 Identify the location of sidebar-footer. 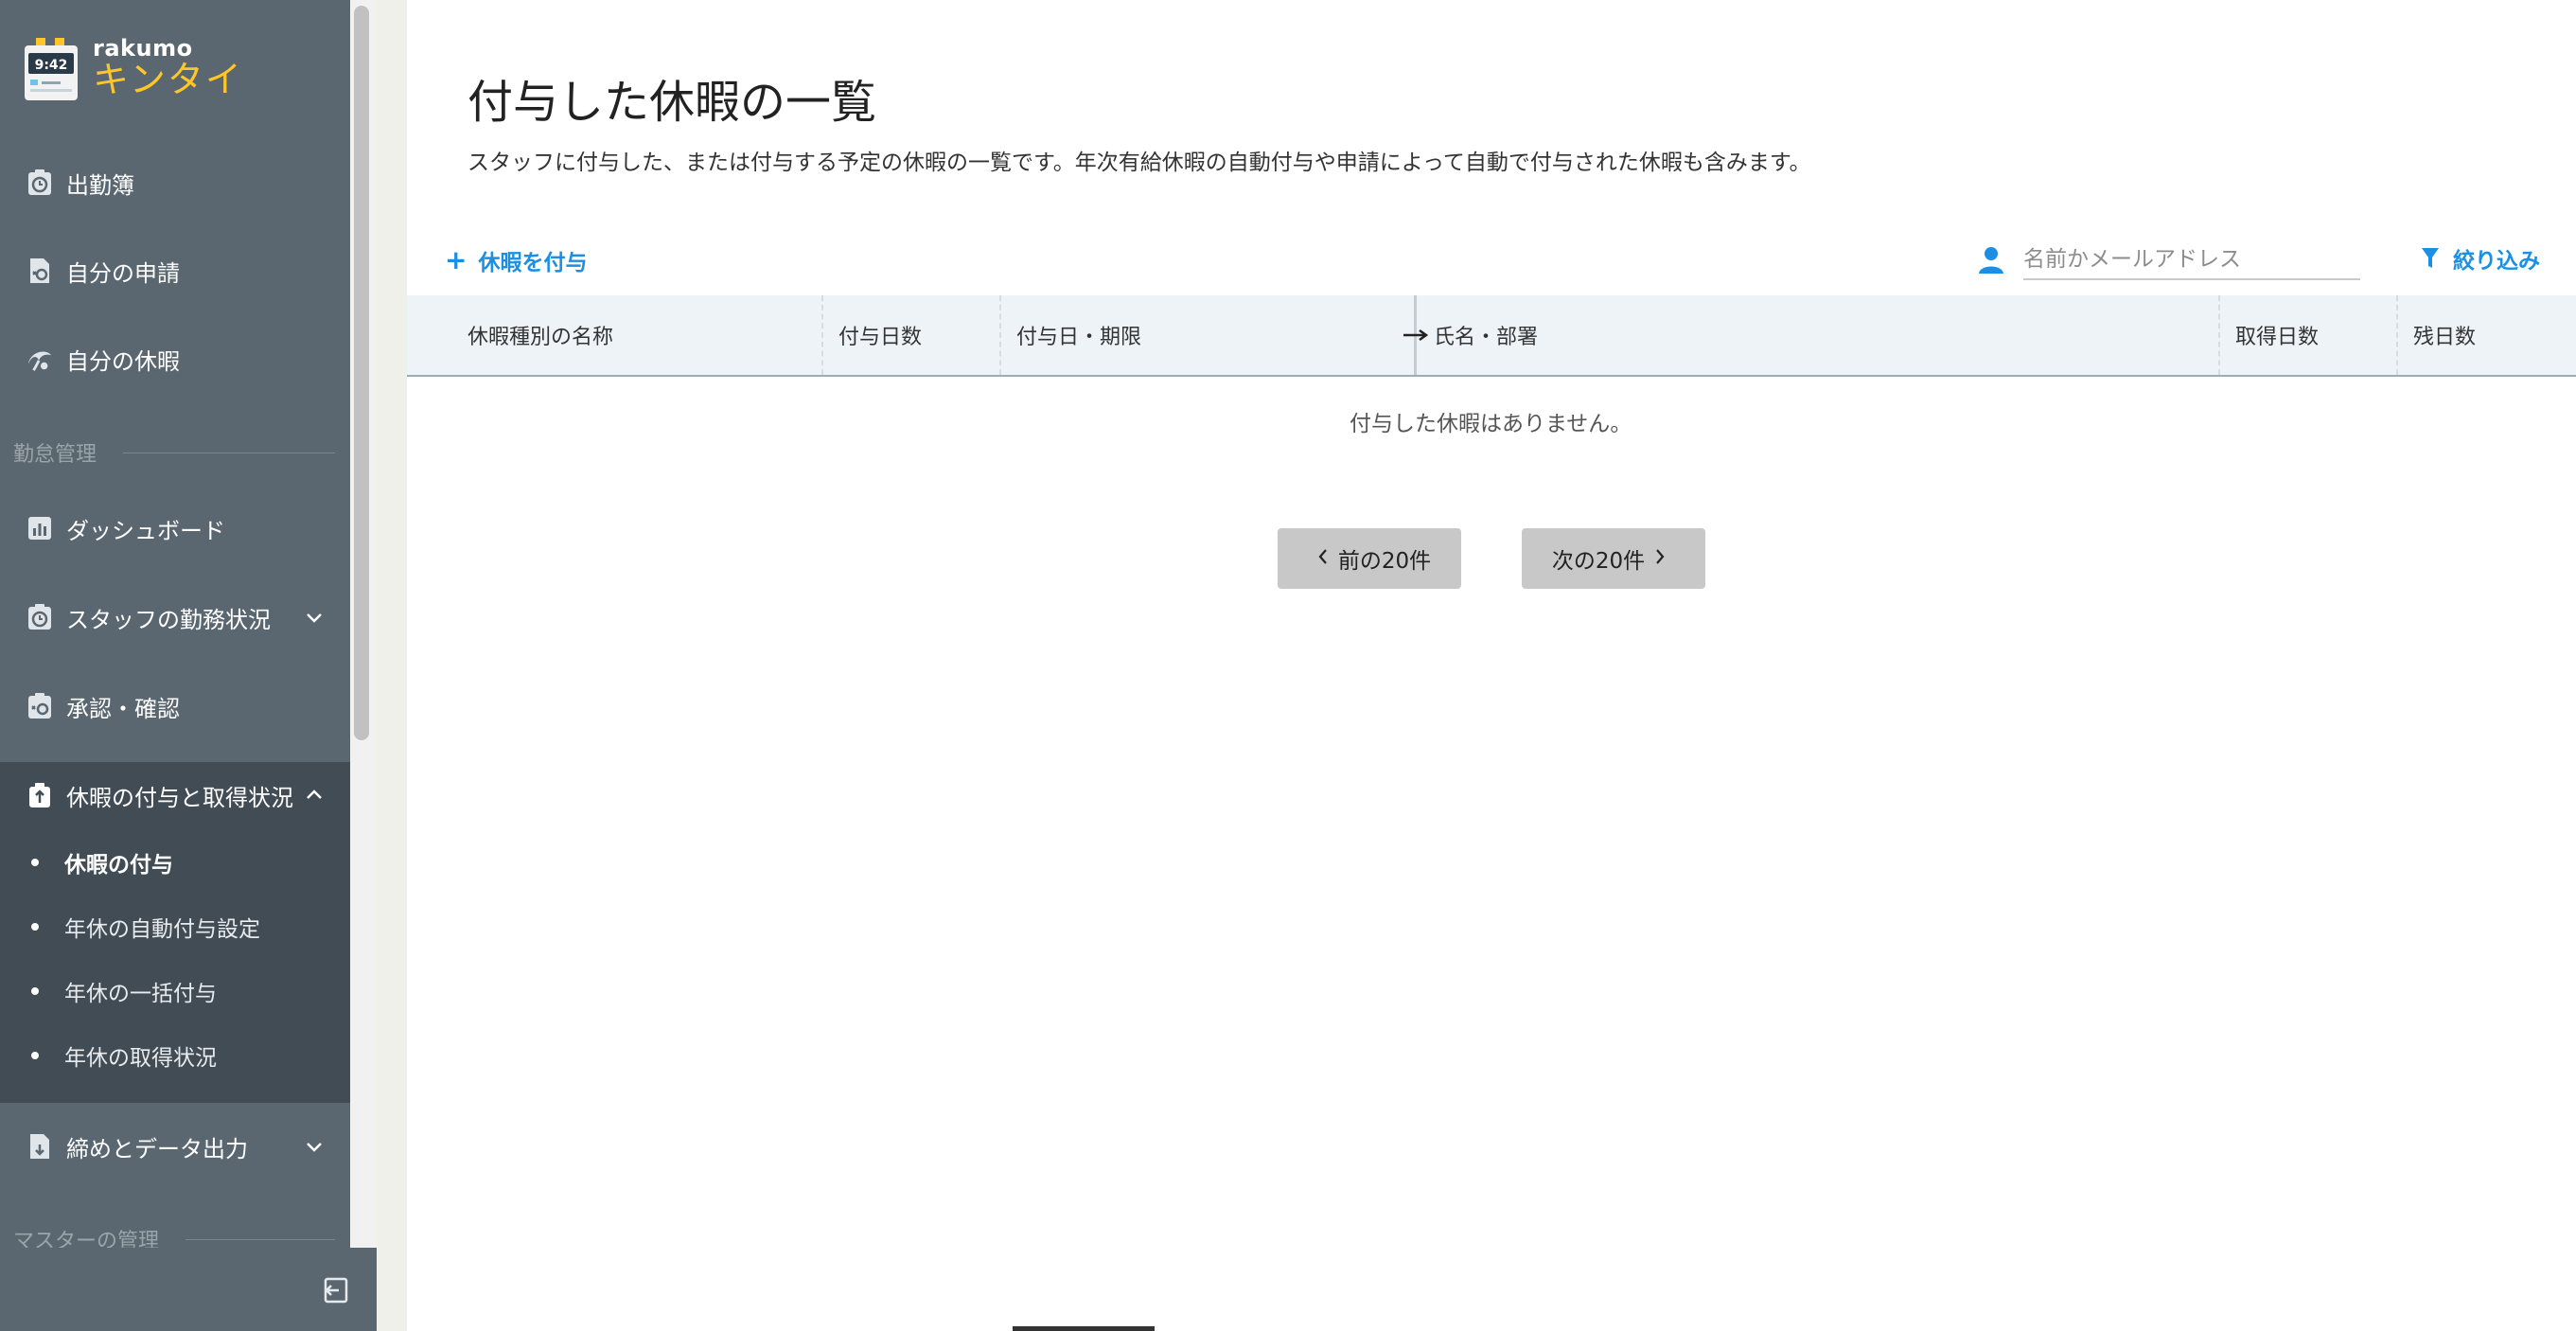
(188, 1289).